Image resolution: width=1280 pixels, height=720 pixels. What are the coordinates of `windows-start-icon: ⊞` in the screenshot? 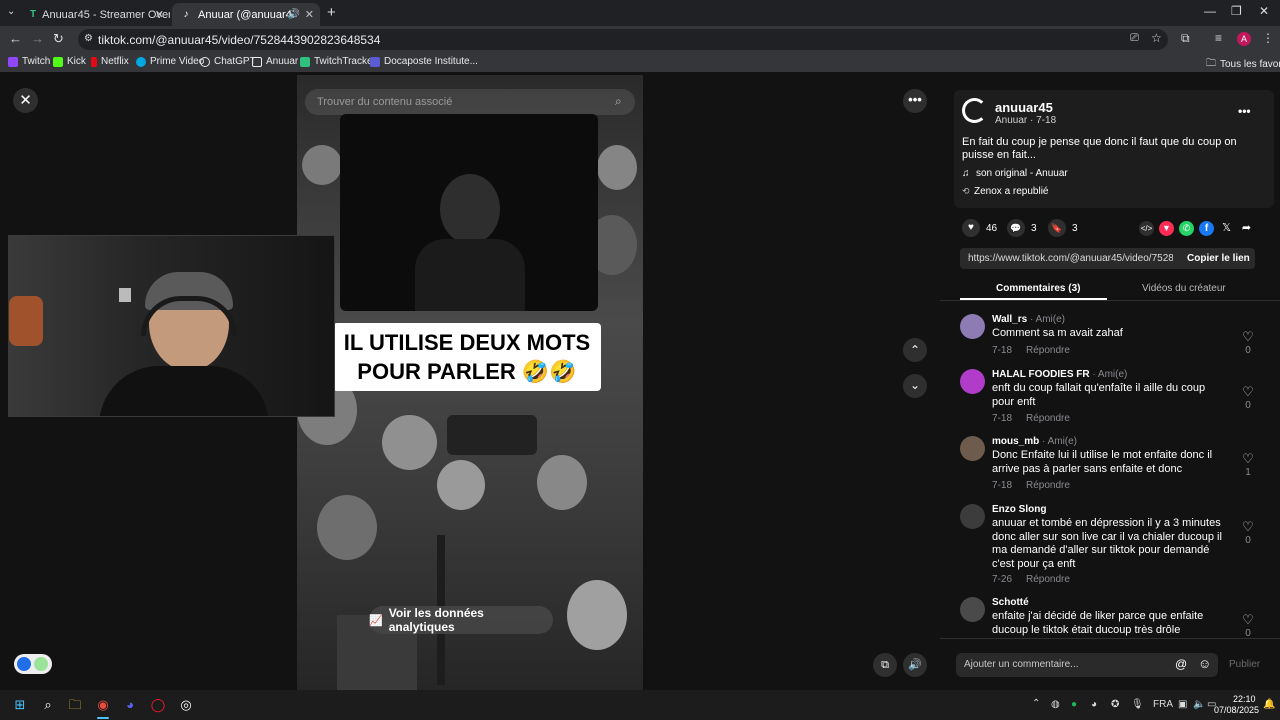 It's located at (20, 705).